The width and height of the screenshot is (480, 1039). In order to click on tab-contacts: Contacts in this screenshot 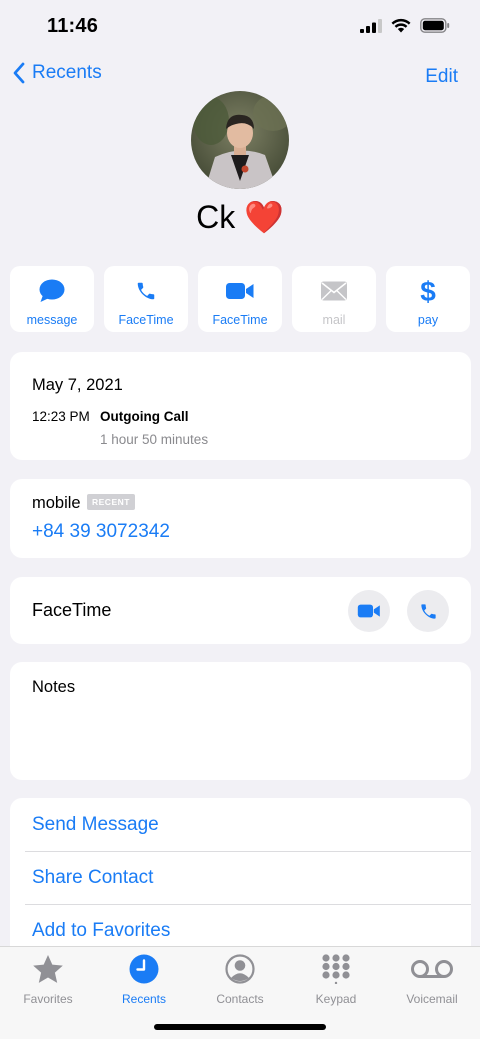, I will do `click(240, 979)`.